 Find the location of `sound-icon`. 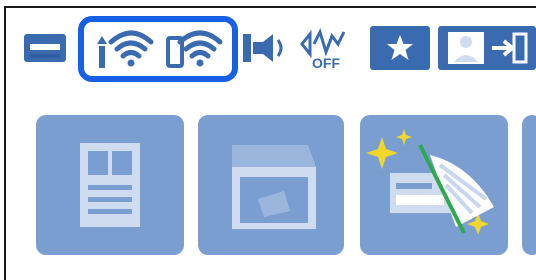

sound-icon is located at coordinates (265, 48).